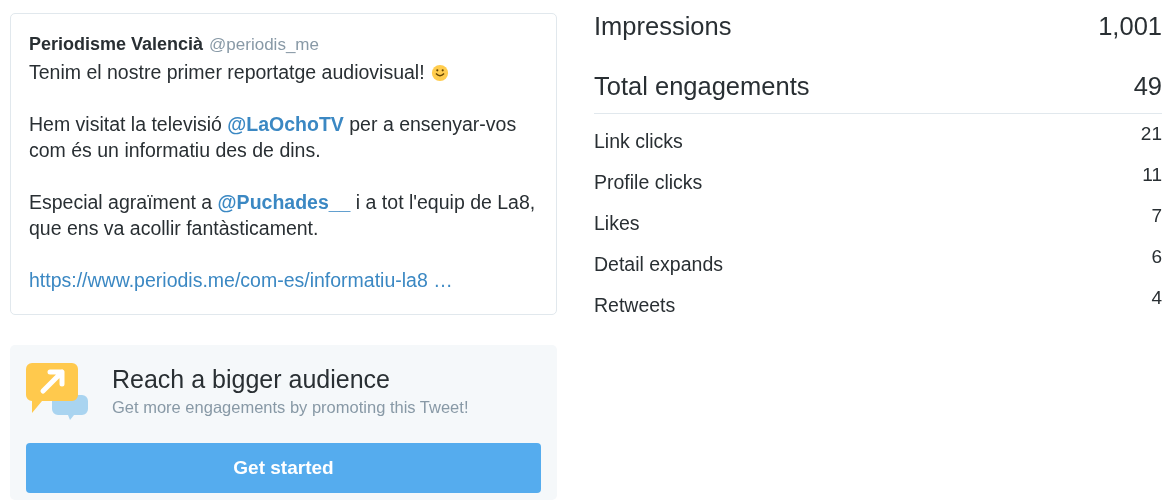 This screenshot has width=1172, height=500. I want to click on smiley-icon, so click(439, 73).